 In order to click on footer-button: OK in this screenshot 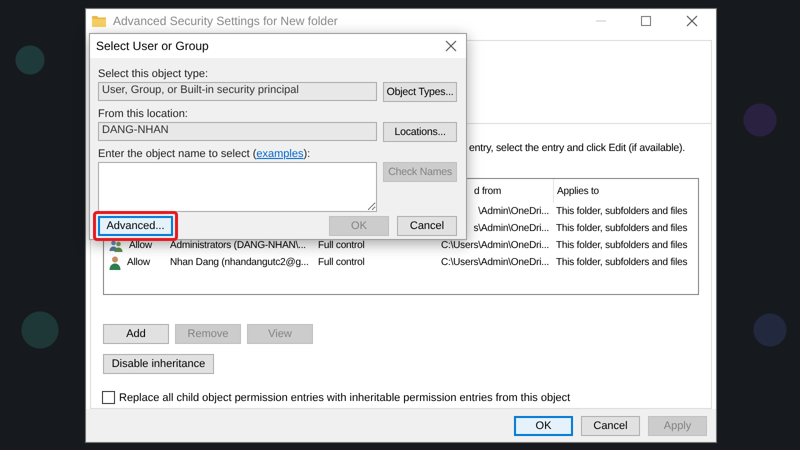, I will do `click(543, 426)`.